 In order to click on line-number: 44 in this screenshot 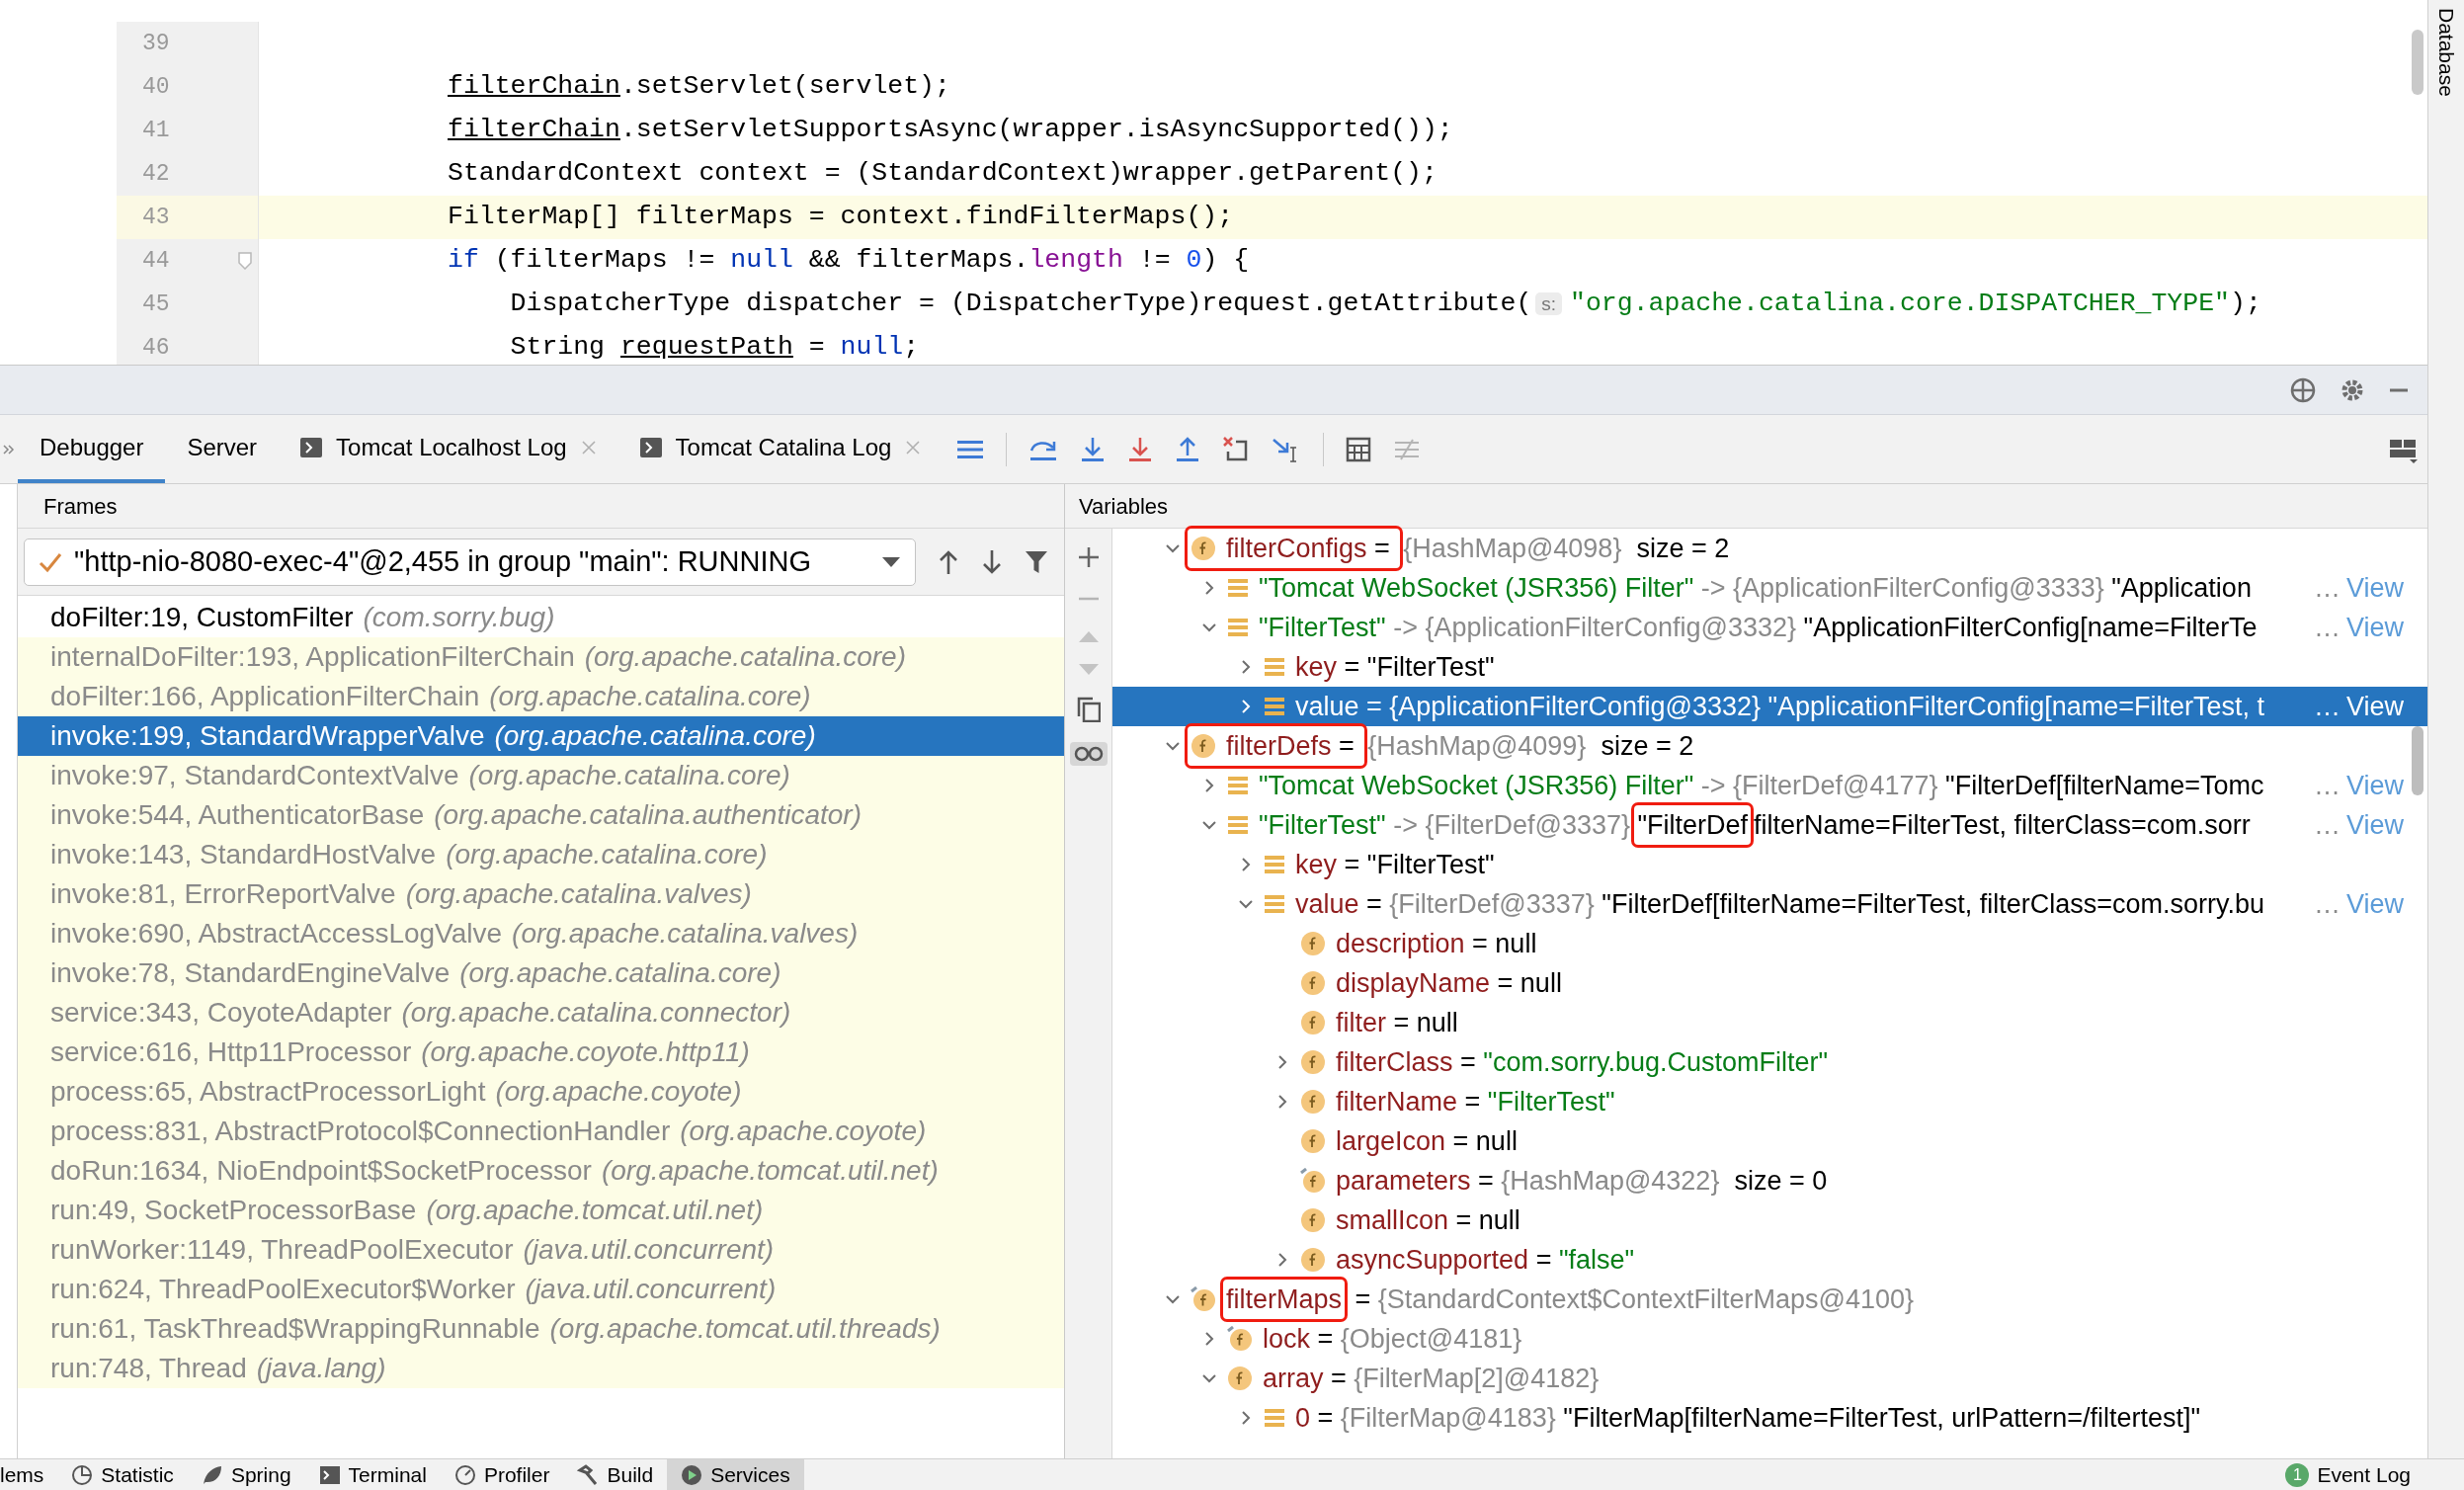, I will do `click(156, 261)`.